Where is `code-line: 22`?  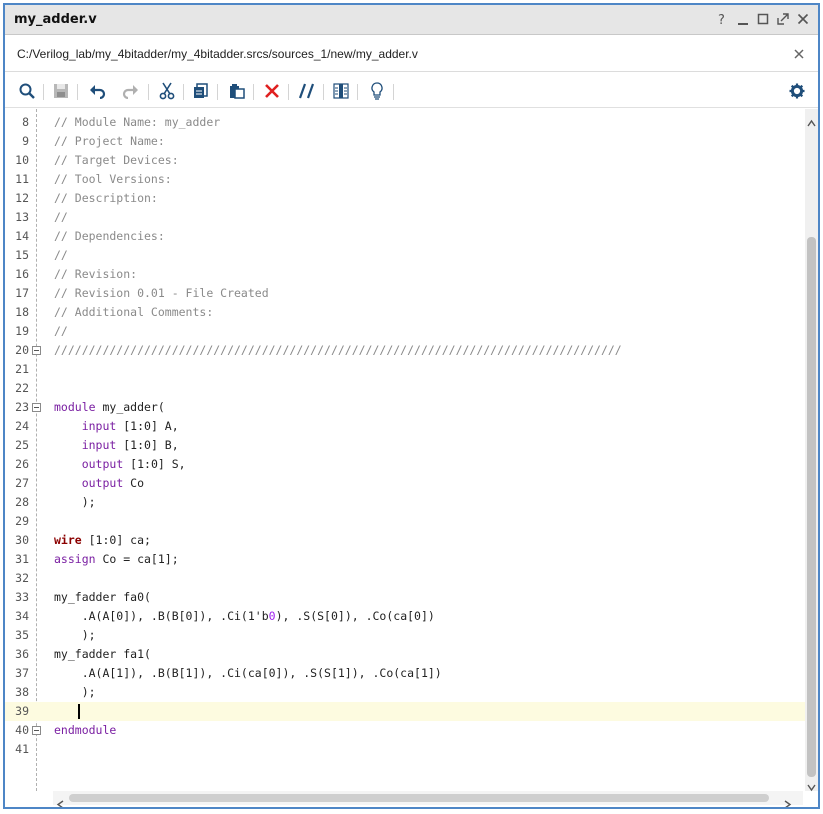
code-line: 22 is located at coordinates (405, 388).